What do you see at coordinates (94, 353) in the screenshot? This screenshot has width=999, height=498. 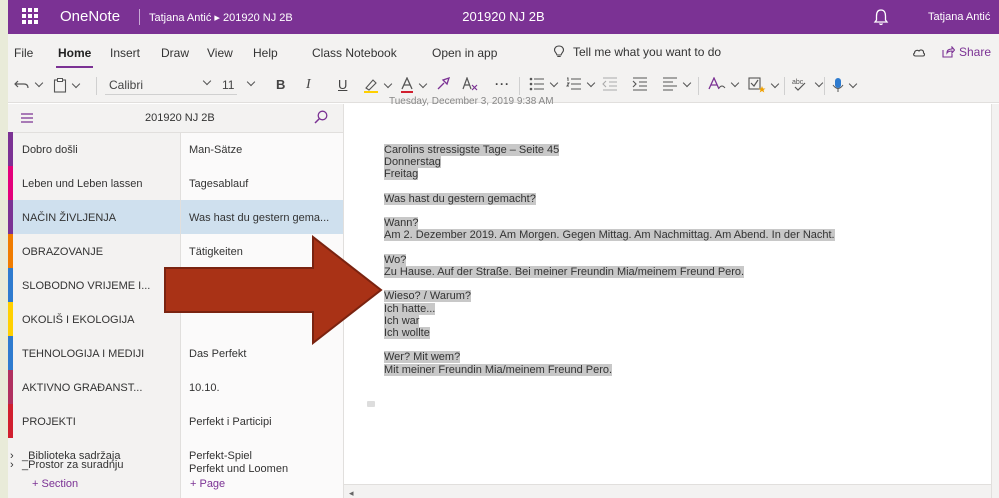 I see `section-item: TEHNOLOGIJA I MEDIJI` at bounding box center [94, 353].